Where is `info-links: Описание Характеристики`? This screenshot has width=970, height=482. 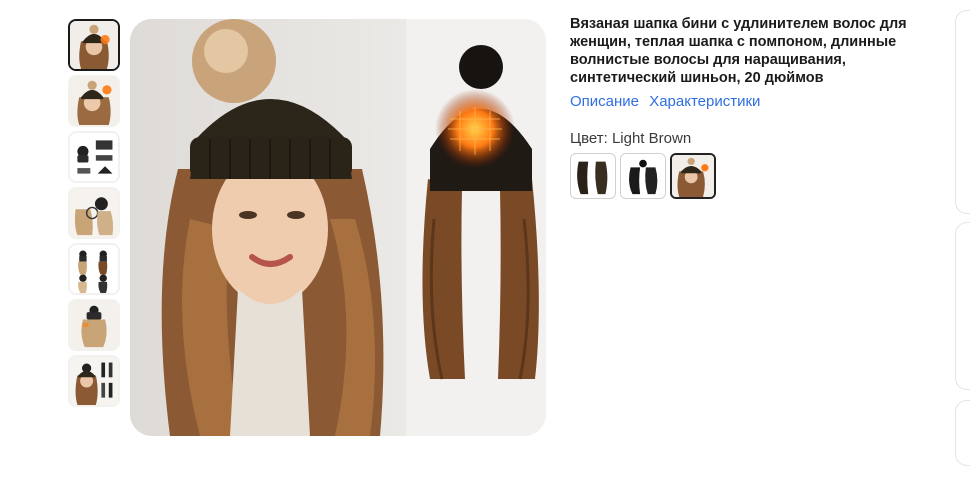
info-links: Описание Характеристики is located at coordinates (750, 102).